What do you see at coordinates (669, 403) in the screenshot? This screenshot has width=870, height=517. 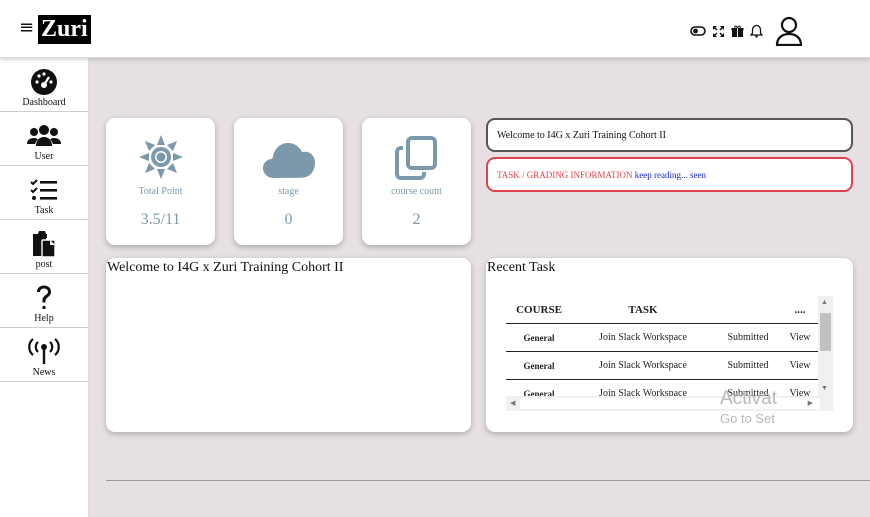 I see `horizontal-scrollbar: ◀ ▶` at bounding box center [669, 403].